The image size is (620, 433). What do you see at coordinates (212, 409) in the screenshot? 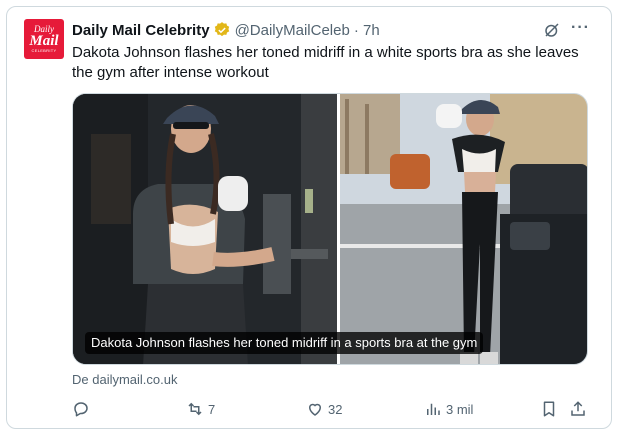
I see `retweet-count: 7` at bounding box center [212, 409].